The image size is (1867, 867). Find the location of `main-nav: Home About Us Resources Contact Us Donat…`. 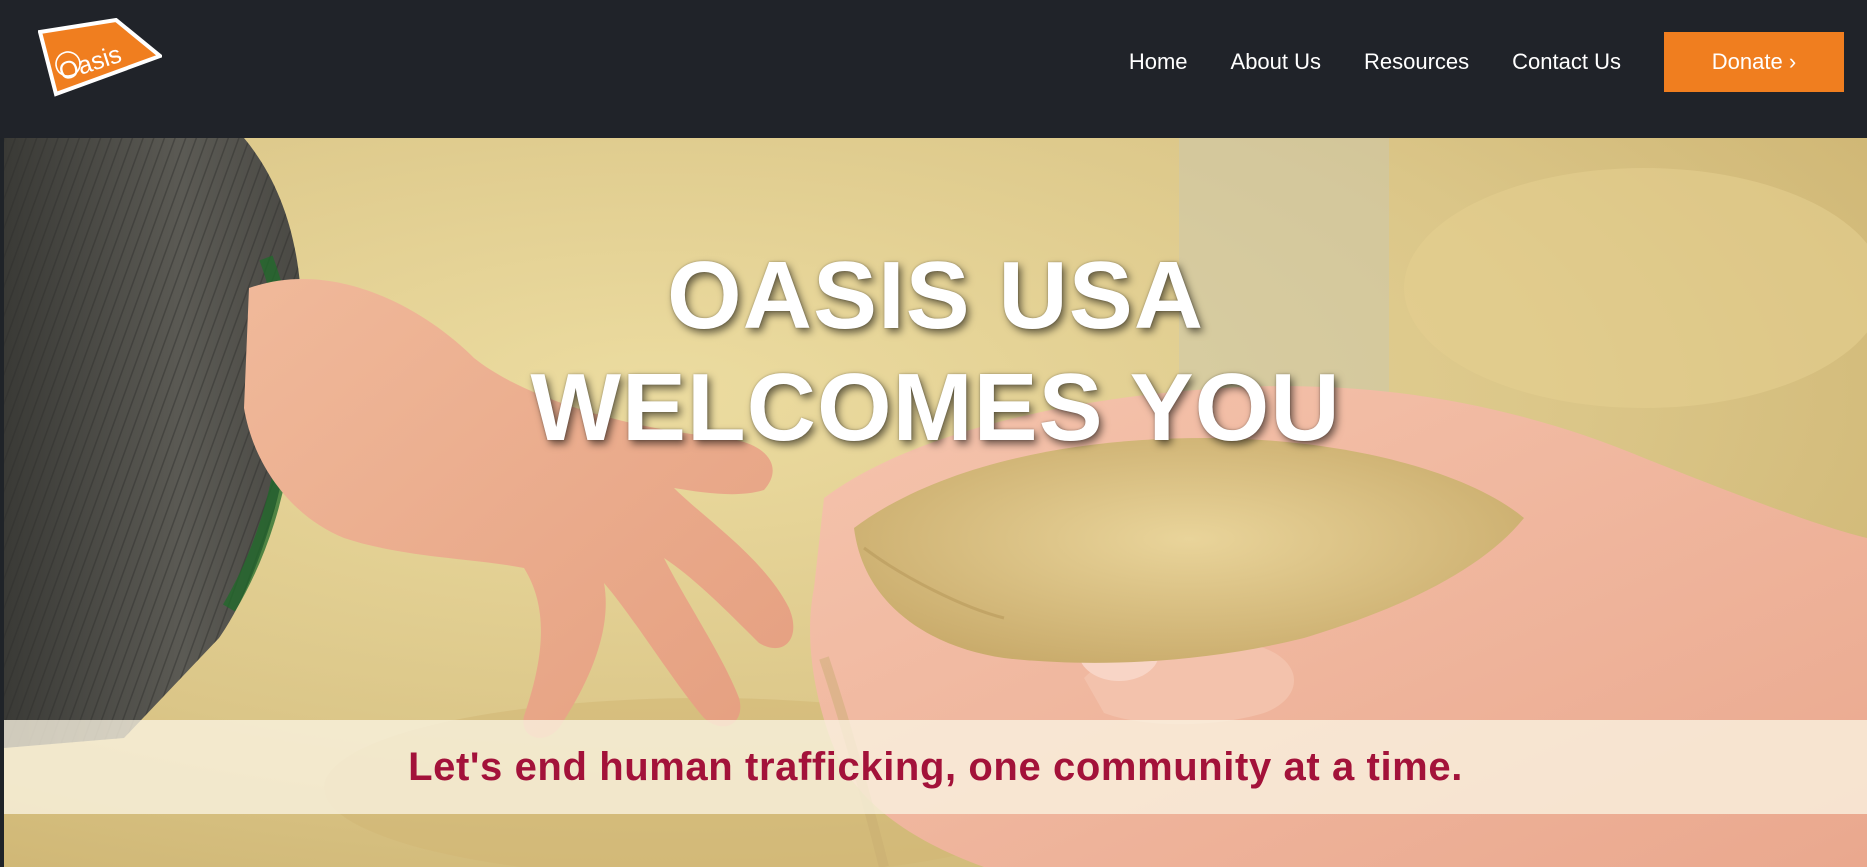

main-nav: Home About Us Resources Contact Us Donat… is located at coordinates (1498, 62).